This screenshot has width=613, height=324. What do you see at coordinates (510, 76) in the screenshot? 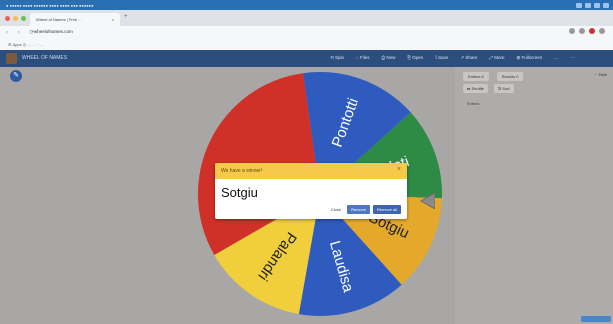
I see `tab-results: Results 0` at bounding box center [510, 76].